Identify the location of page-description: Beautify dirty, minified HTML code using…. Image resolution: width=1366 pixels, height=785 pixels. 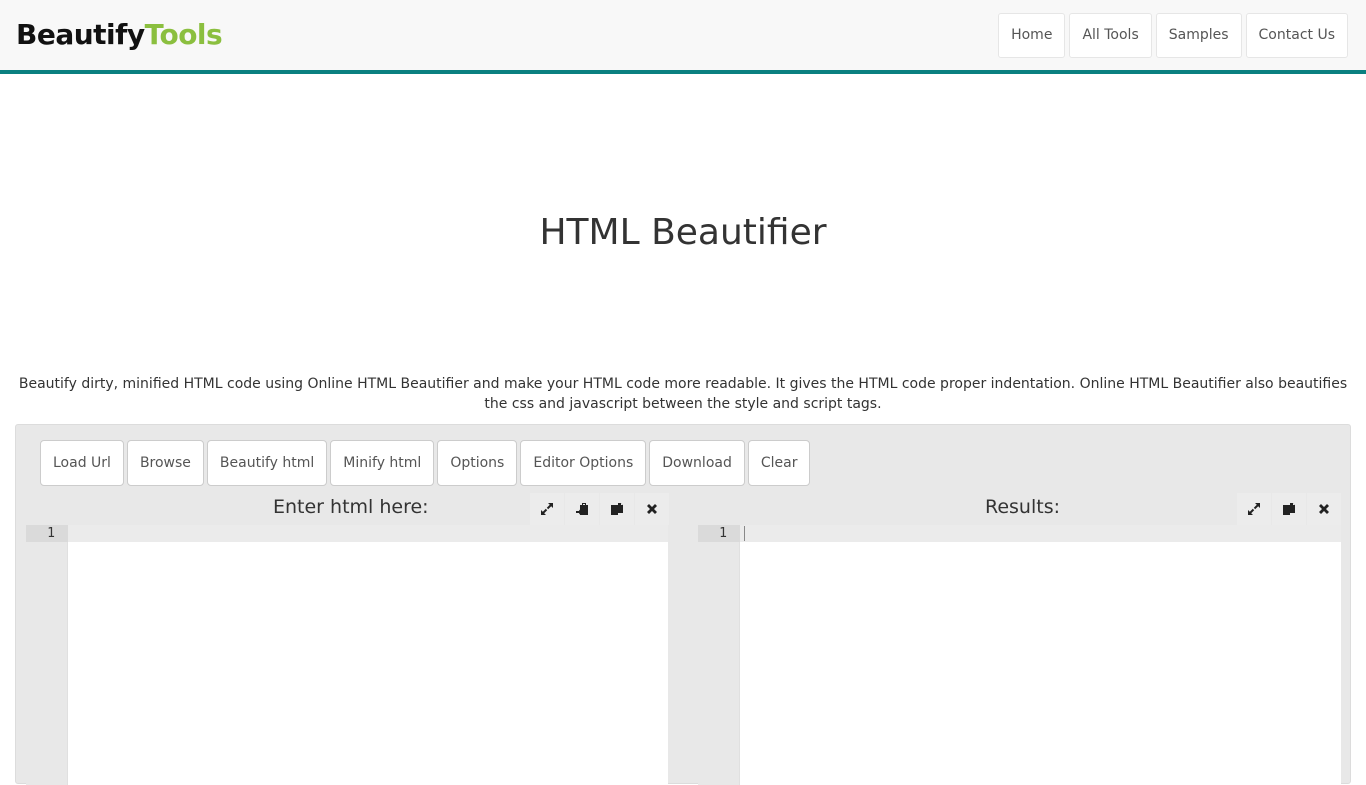
(683, 394).